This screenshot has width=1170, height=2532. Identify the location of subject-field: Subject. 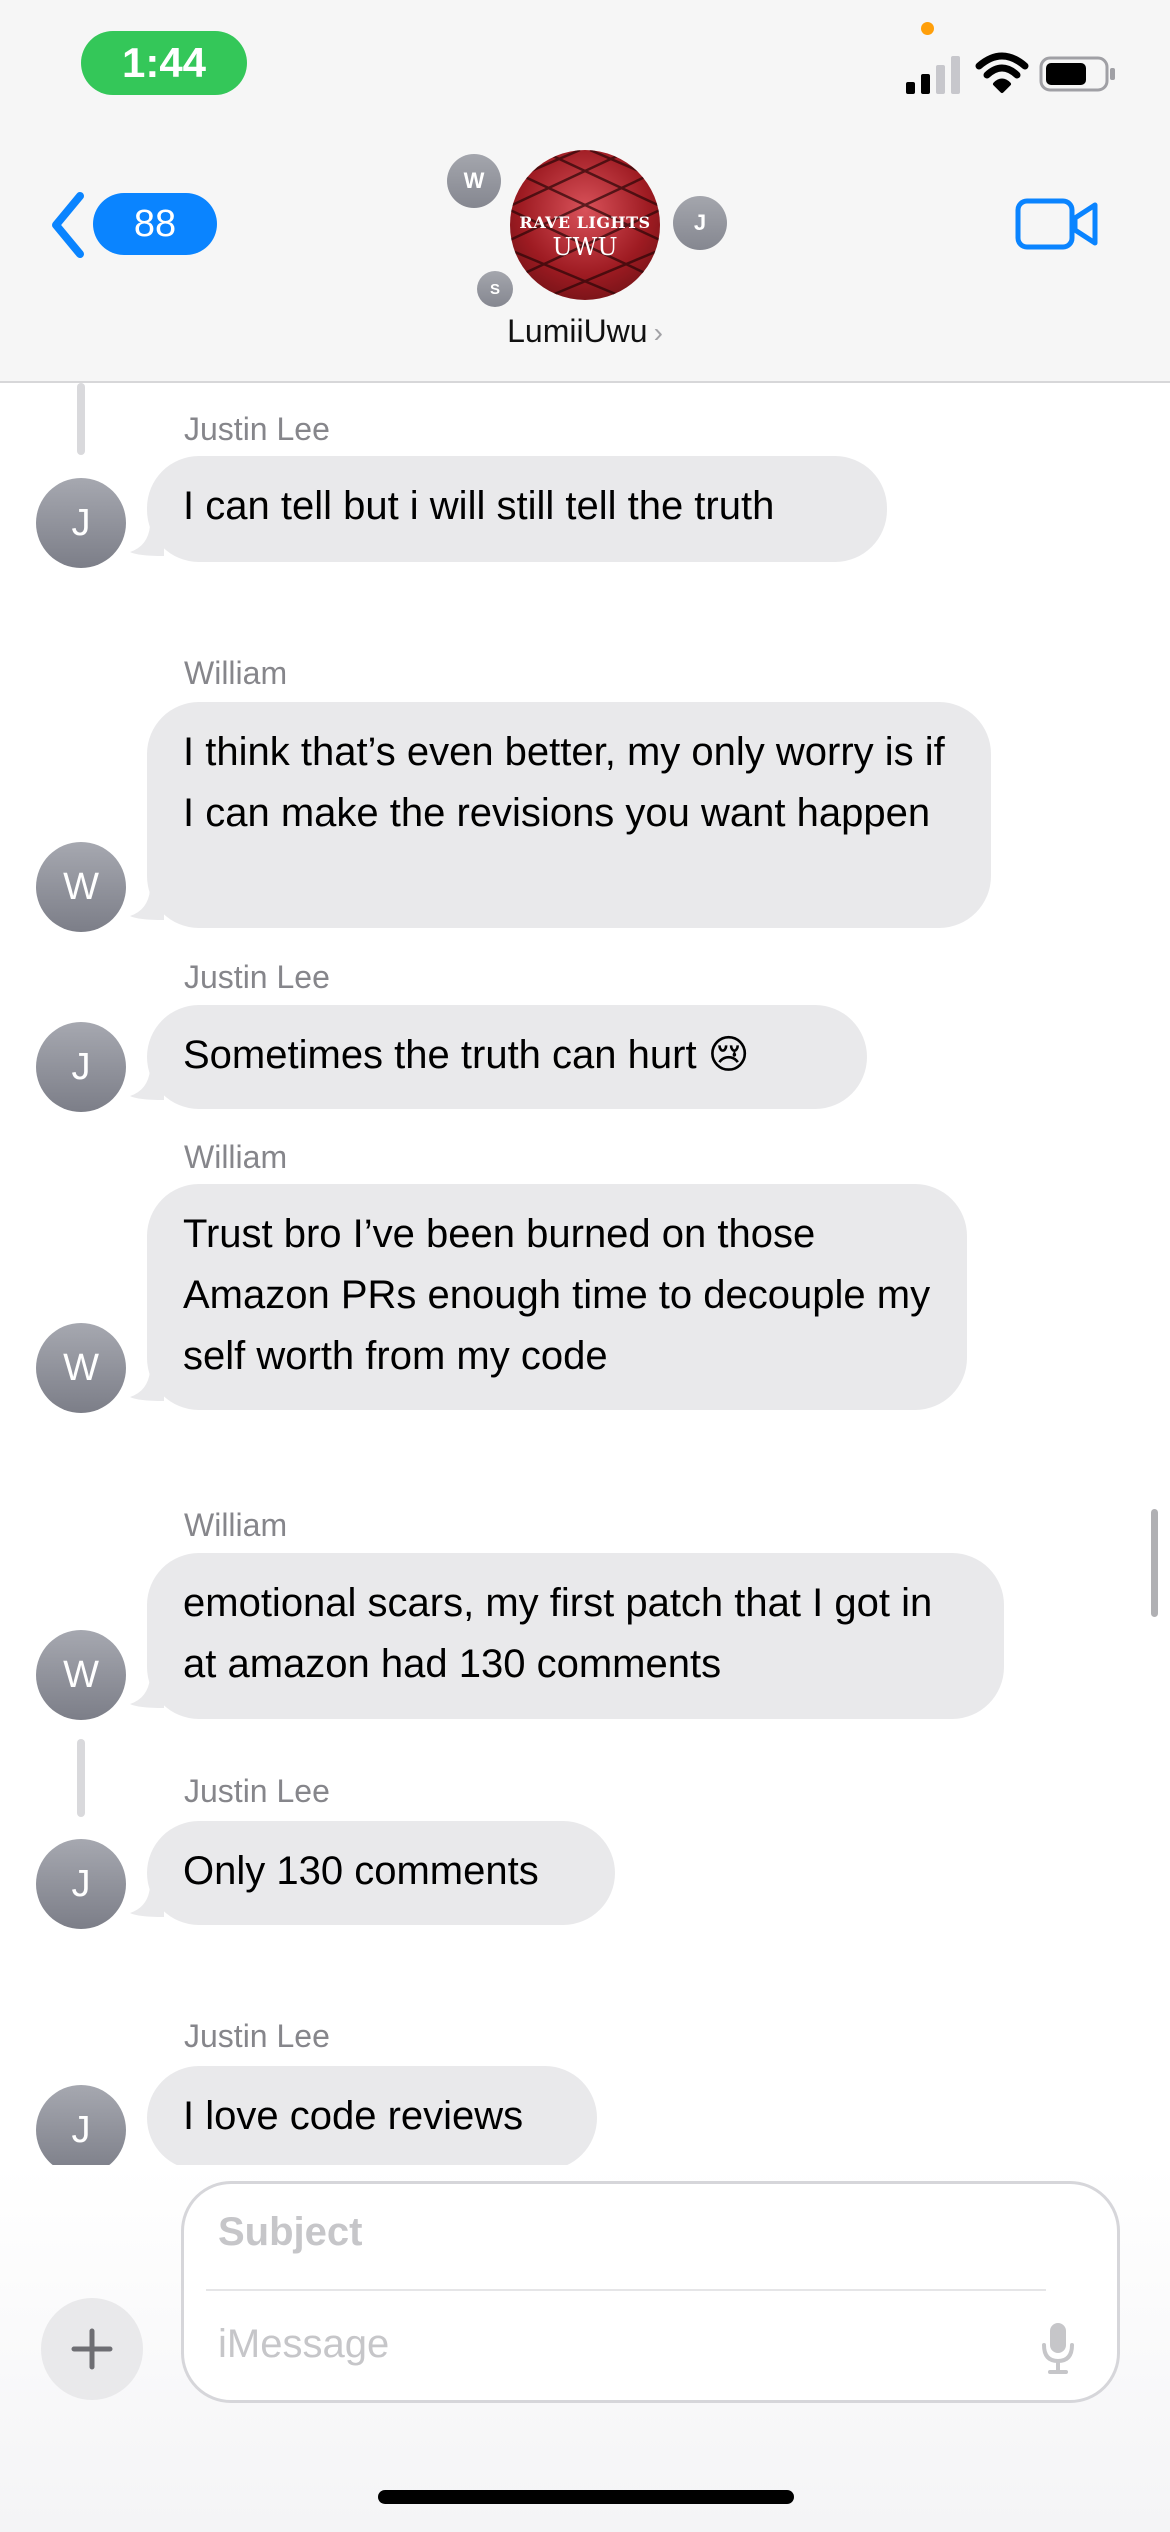
(290, 2232).